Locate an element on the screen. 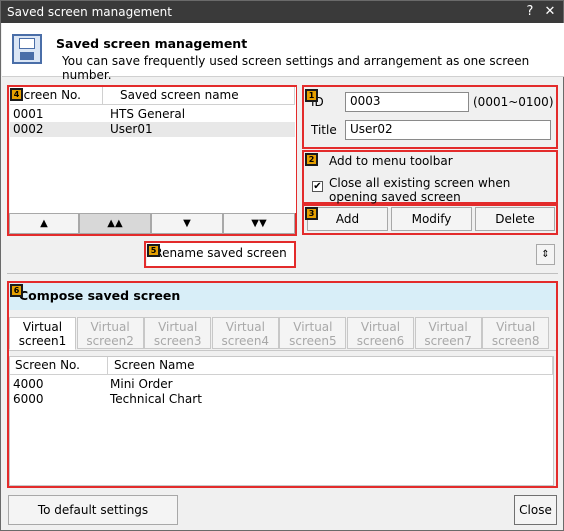 This screenshot has width=564, height=531. header-title: Saved screen management is located at coordinates (152, 43).